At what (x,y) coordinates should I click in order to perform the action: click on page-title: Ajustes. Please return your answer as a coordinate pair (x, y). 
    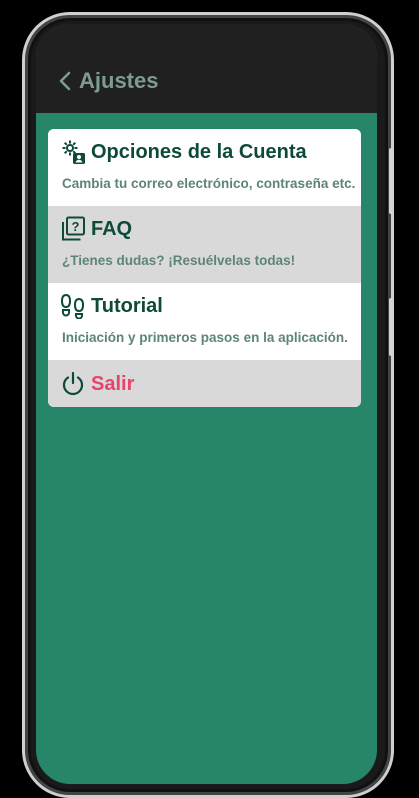
    Looking at the image, I should click on (119, 80).